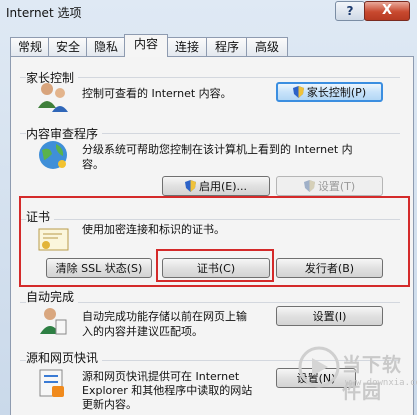 This screenshot has height=415, width=417. I want to click on tab-advanced: 高级, so click(267, 46).